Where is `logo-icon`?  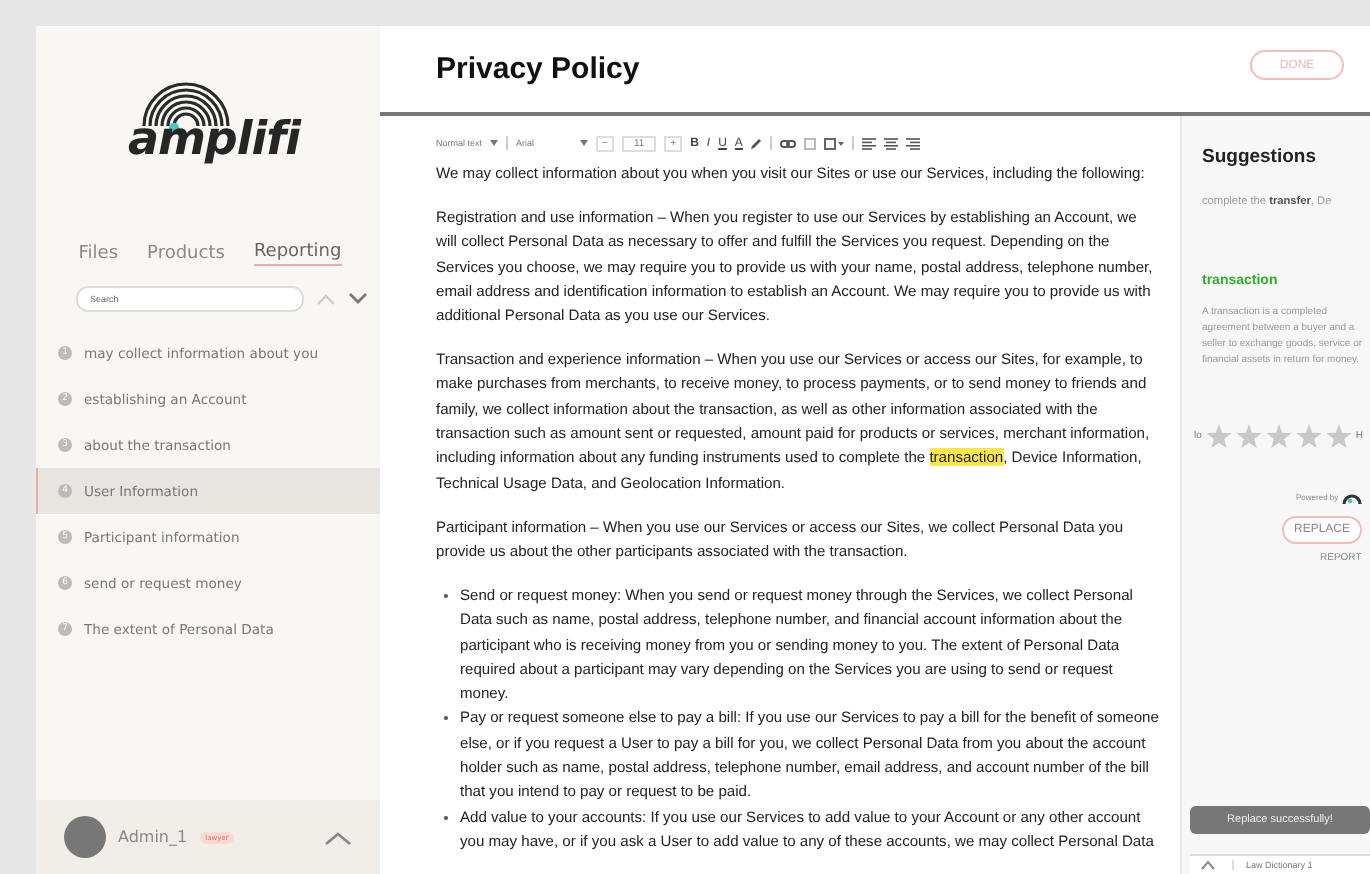 logo-icon is located at coordinates (1352, 496).